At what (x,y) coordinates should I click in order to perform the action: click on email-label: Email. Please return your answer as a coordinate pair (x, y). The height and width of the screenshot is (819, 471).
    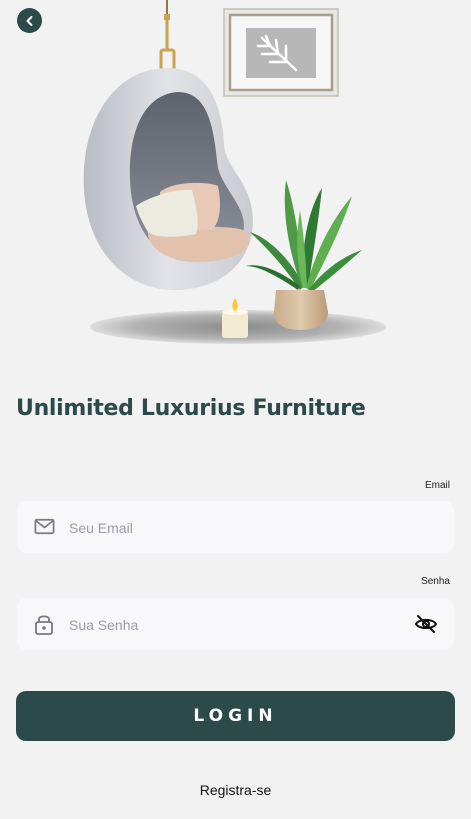
    Looking at the image, I should click on (437, 485).